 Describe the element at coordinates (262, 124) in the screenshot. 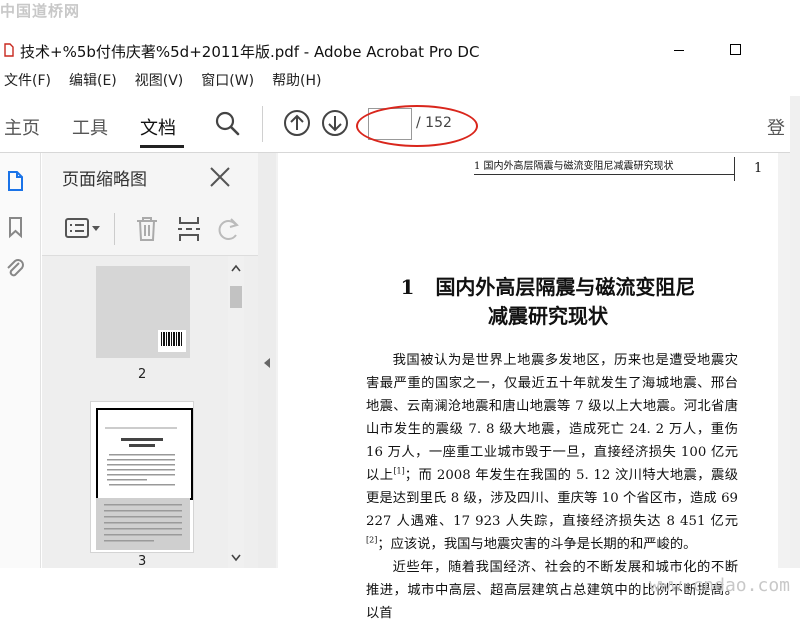

I see `toolbar-separator` at that location.